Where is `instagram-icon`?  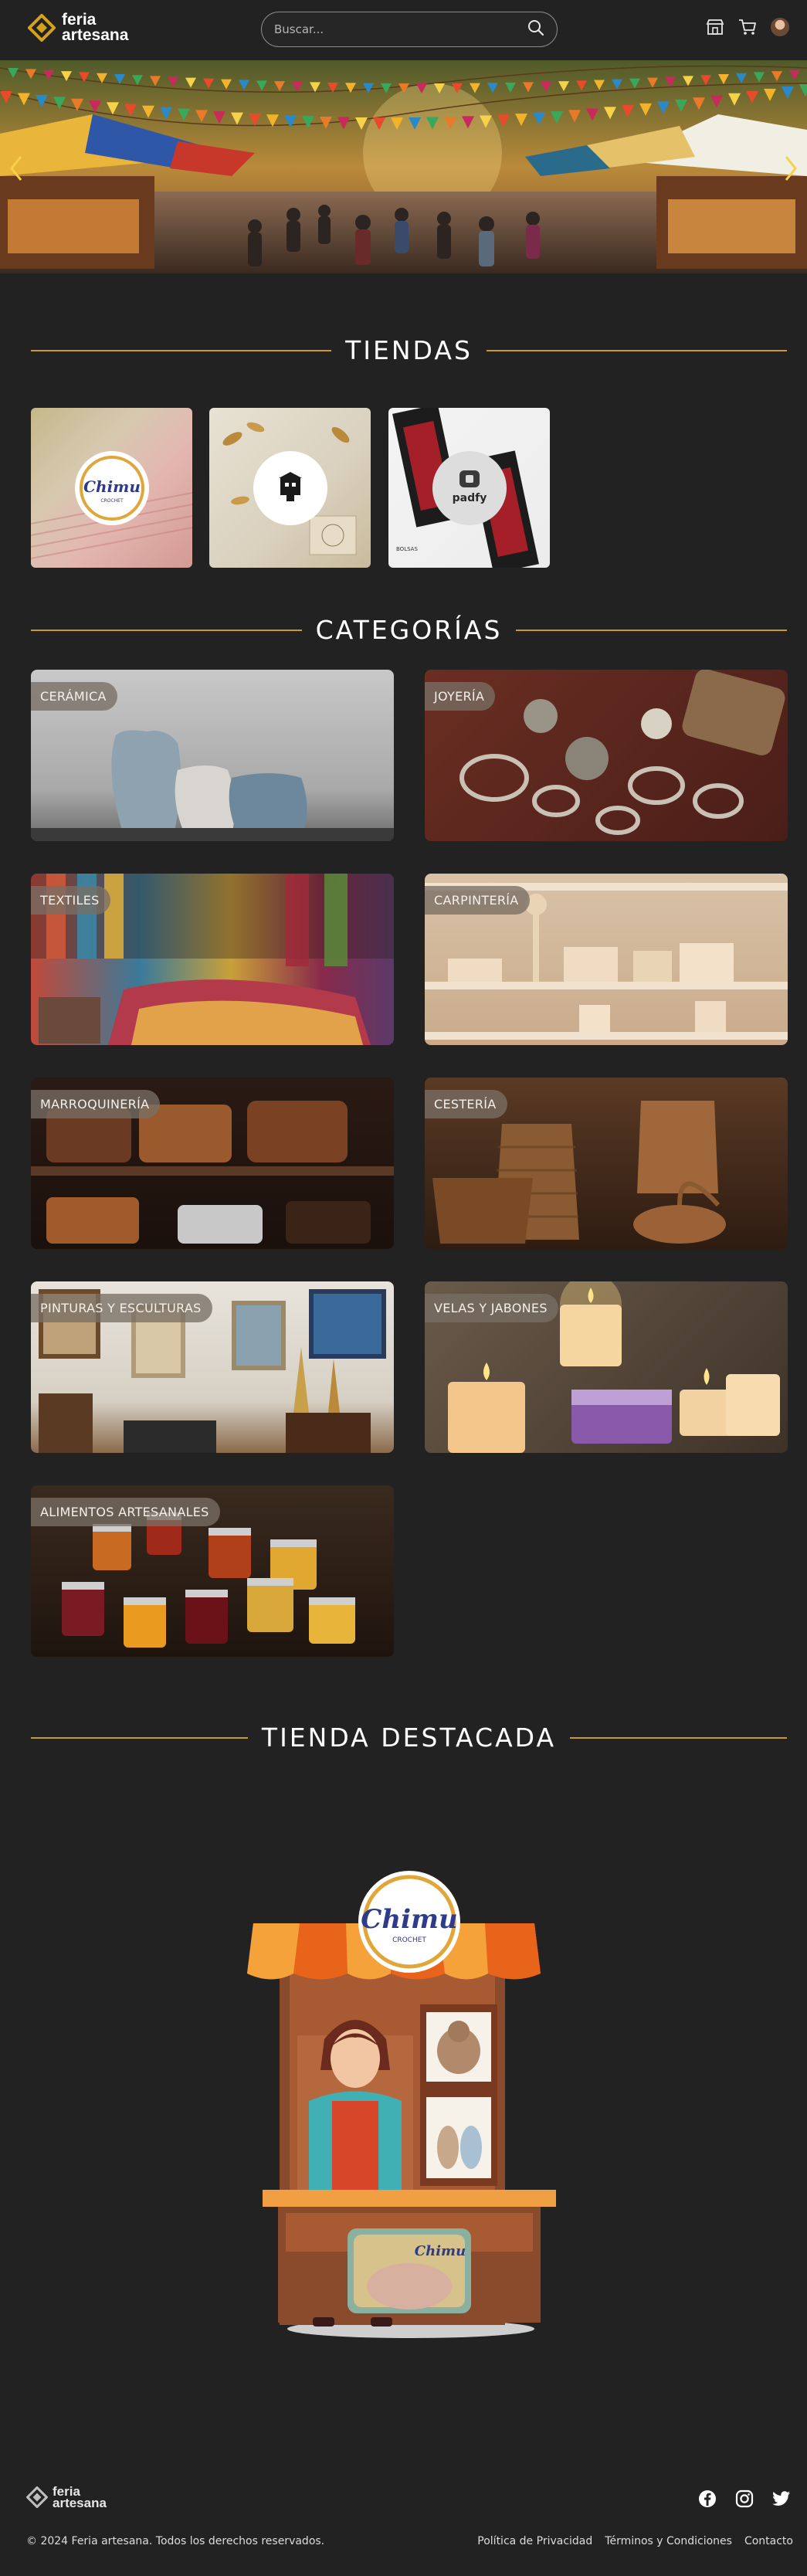 instagram-icon is located at coordinates (744, 2499).